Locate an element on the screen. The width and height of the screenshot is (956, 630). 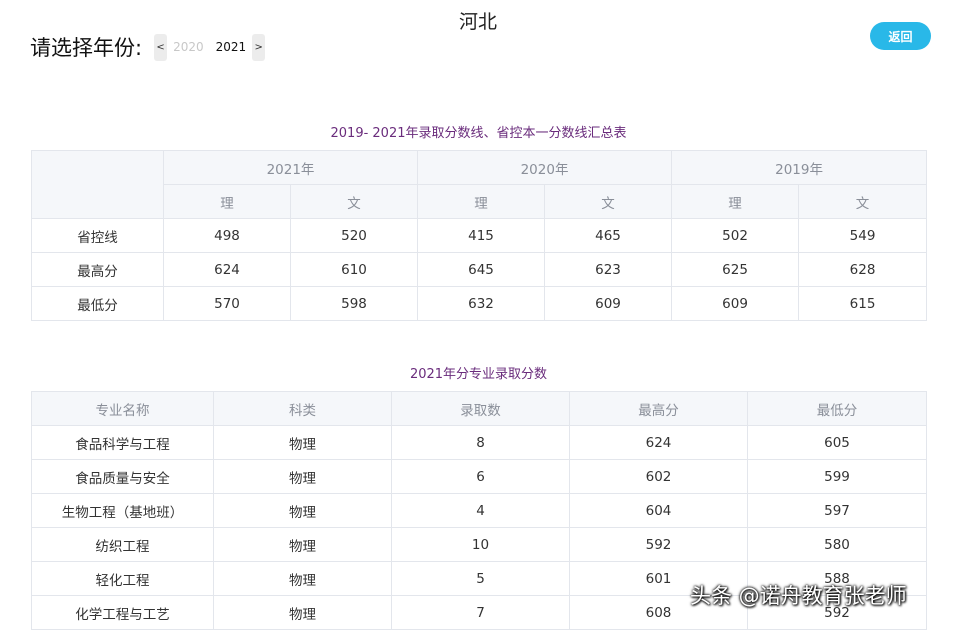
admitted-cell: 10 is located at coordinates (480, 544).